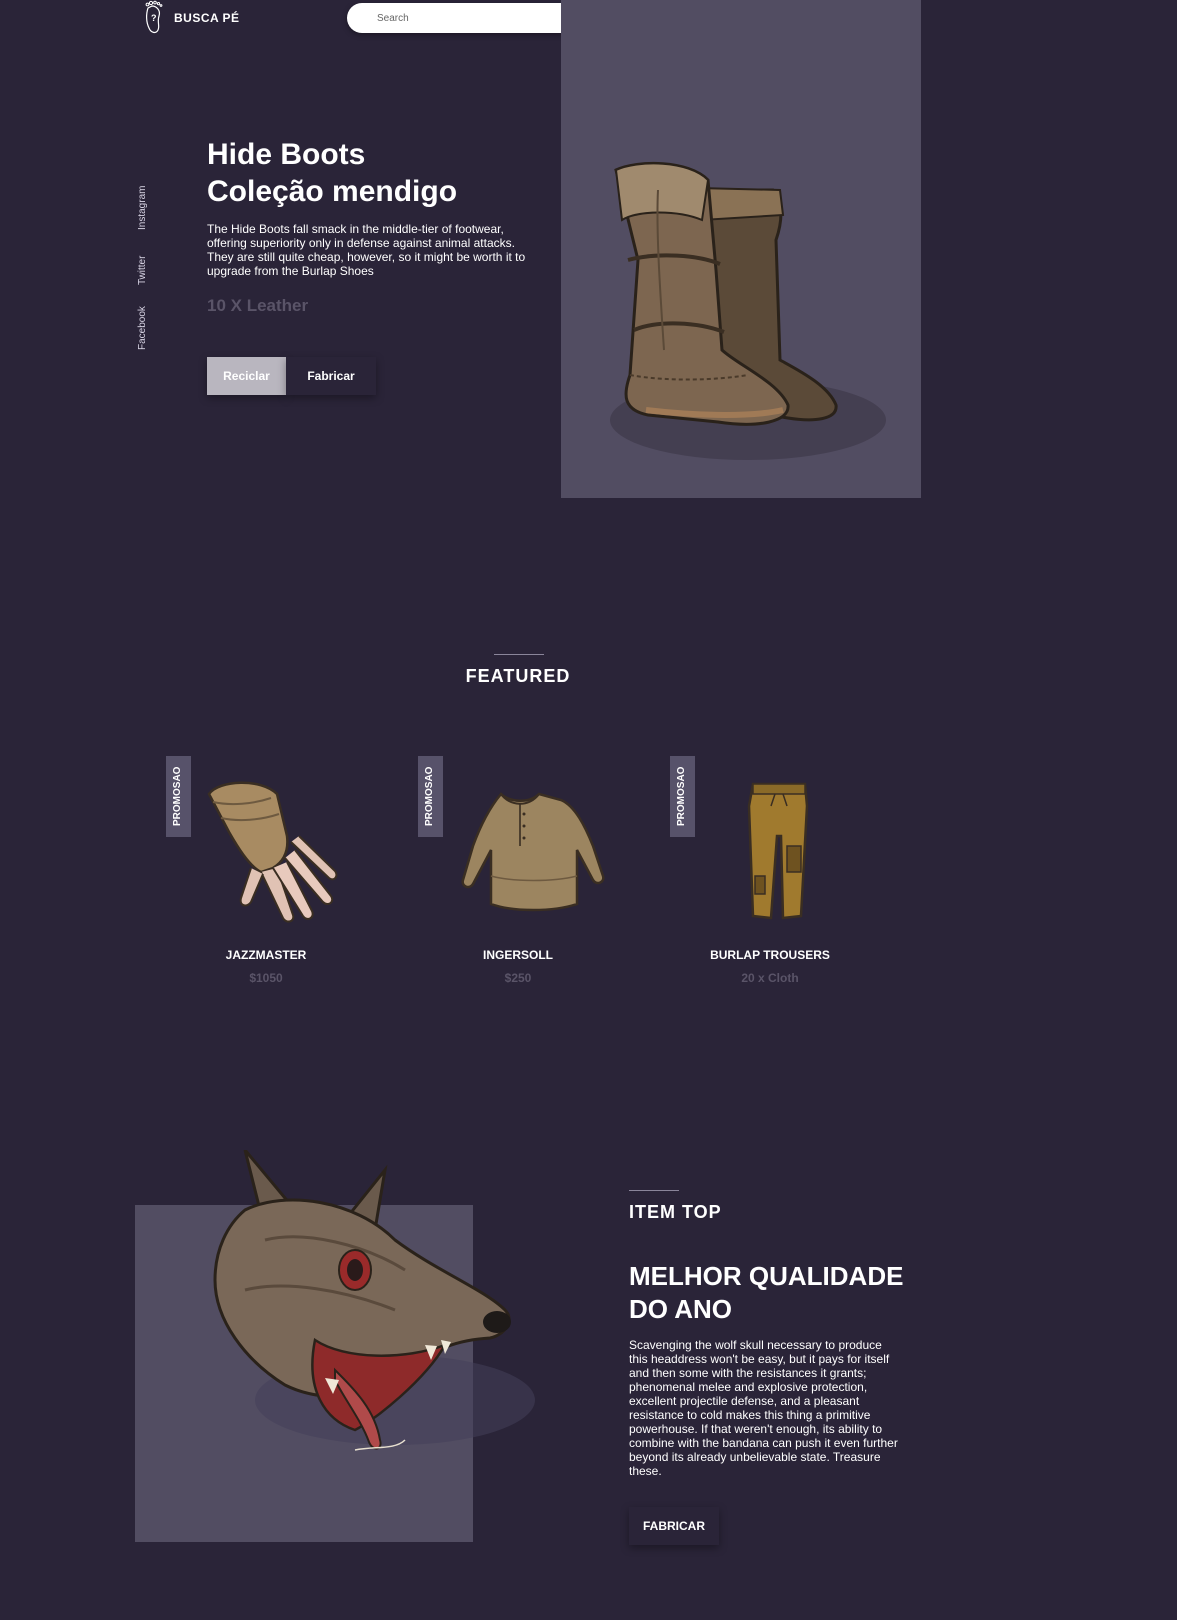 This screenshot has height=1620, width=1177. What do you see at coordinates (286, 154) in the screenshot?
I see `hero-title-line1: Hide Boots` at bounding box center [286, 154].